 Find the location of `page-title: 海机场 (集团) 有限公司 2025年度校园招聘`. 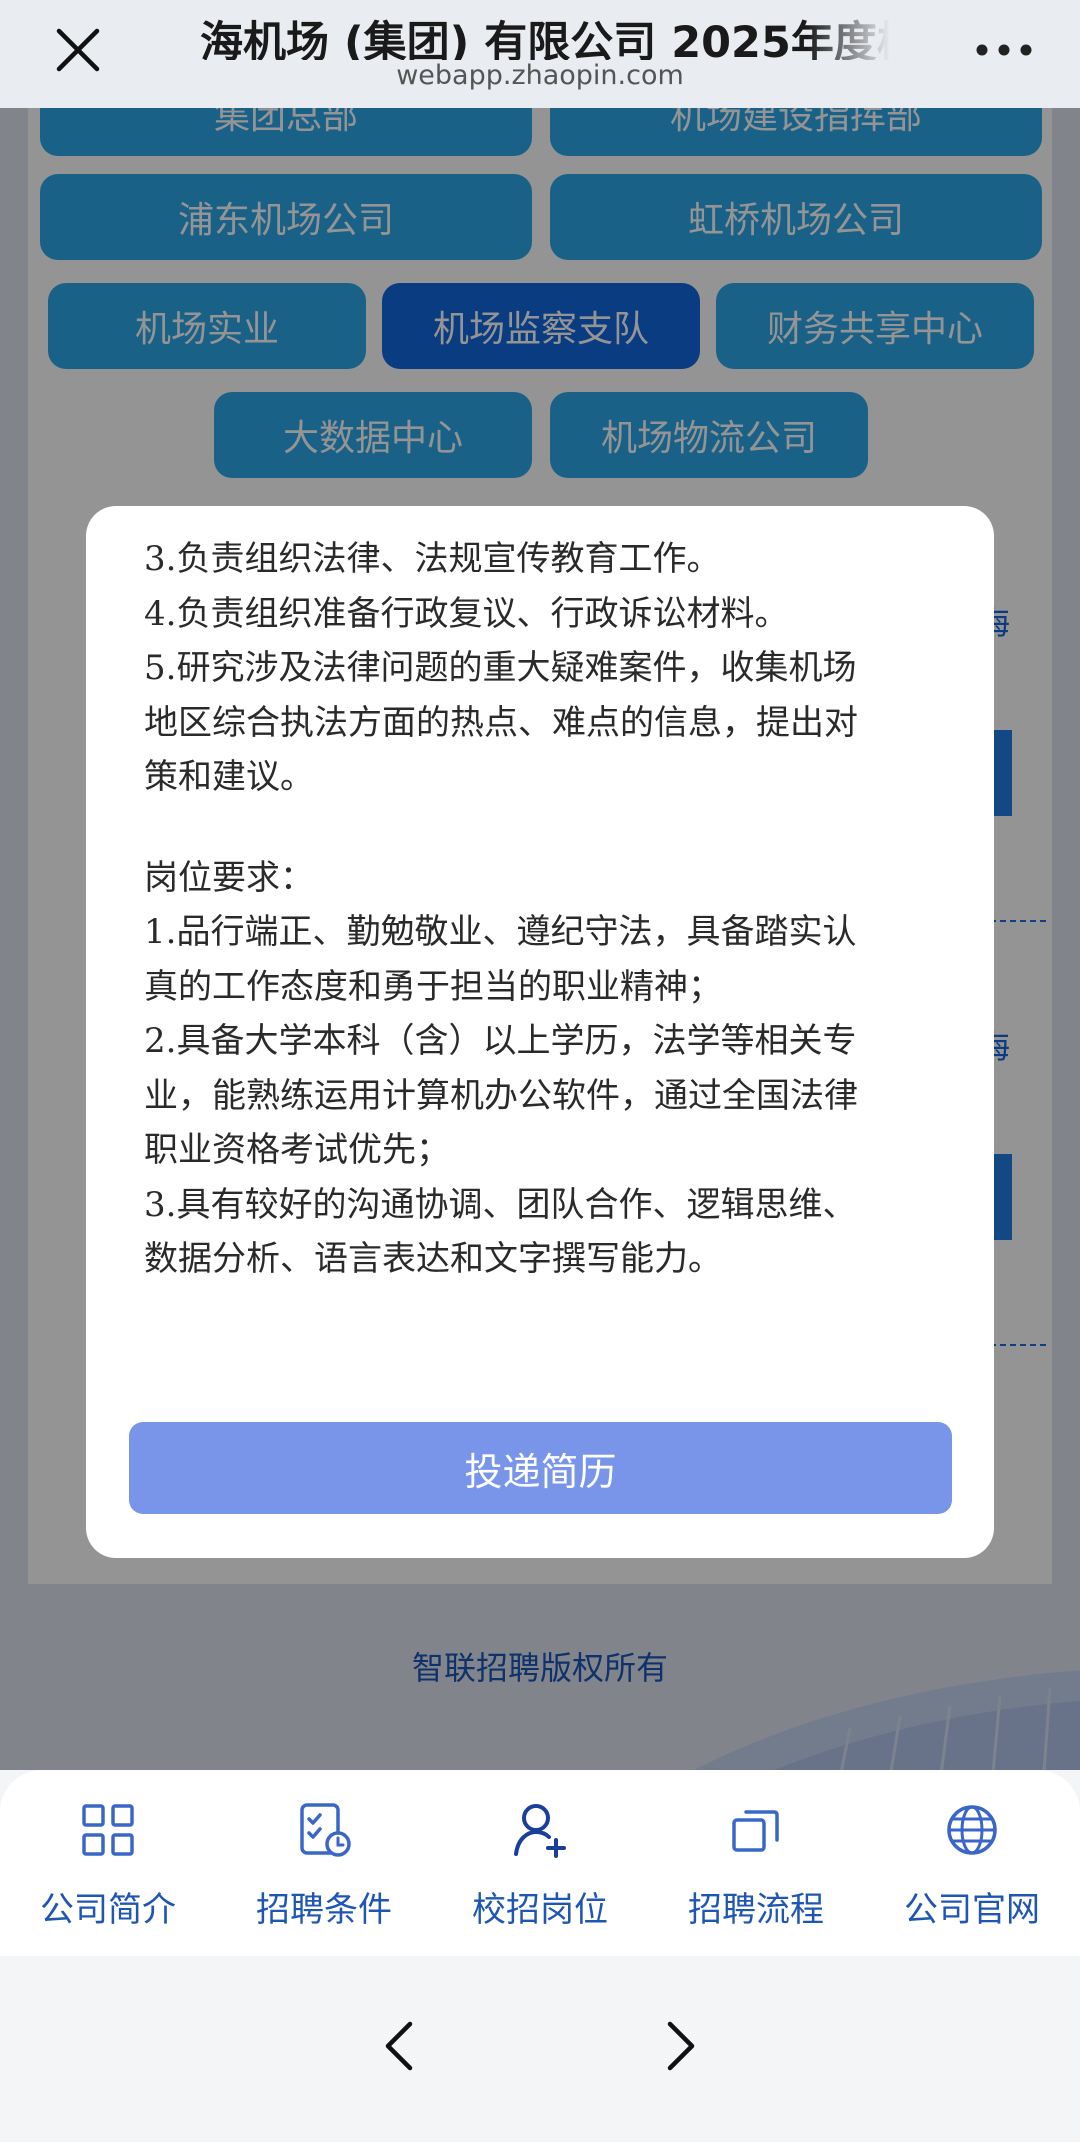

page-title: 海机场 (集团) 有限公司 2025年度校园招聘 is located at coordinates (545, 39).